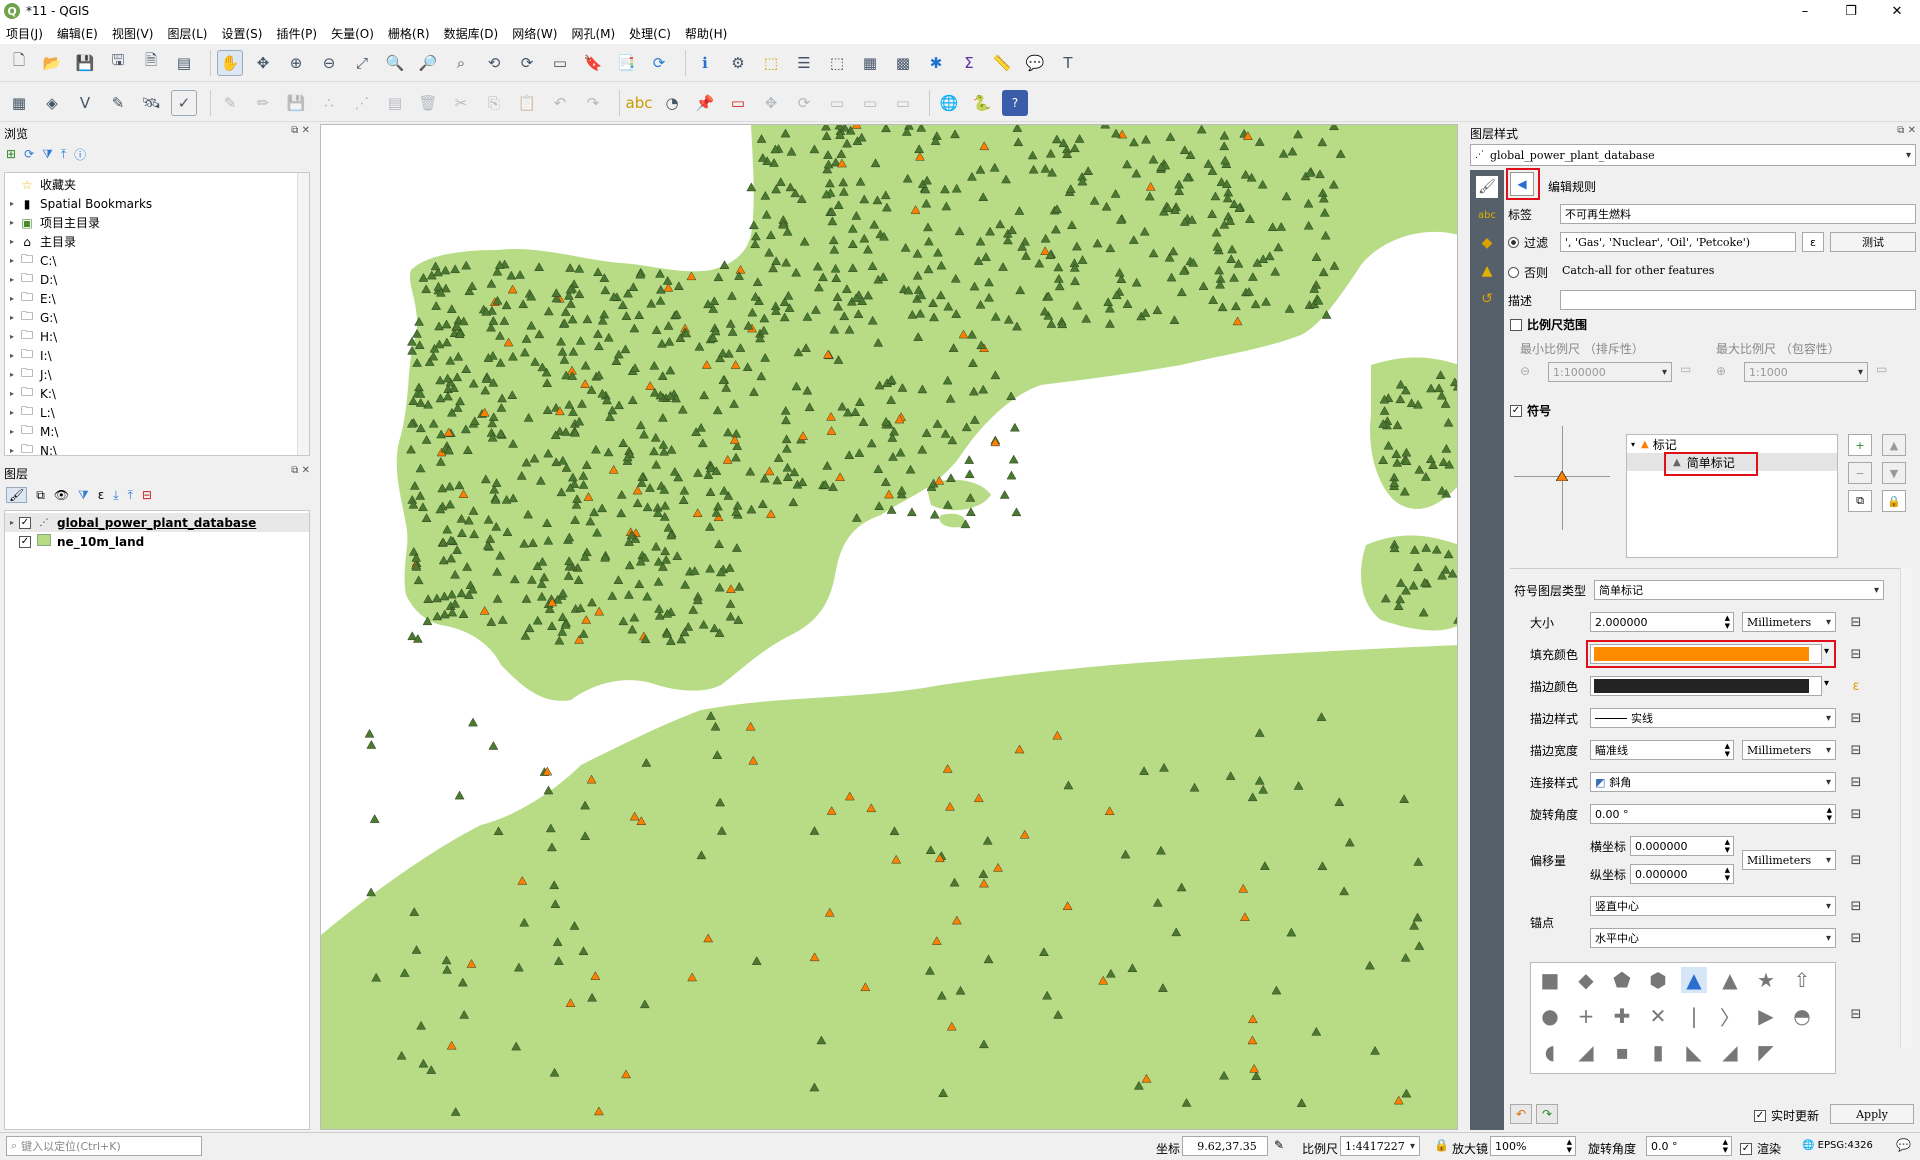 Image resolution: width=1920 pixels, height=1160 pixels. I want to click on close-button: ✕, so click(1897, 11).